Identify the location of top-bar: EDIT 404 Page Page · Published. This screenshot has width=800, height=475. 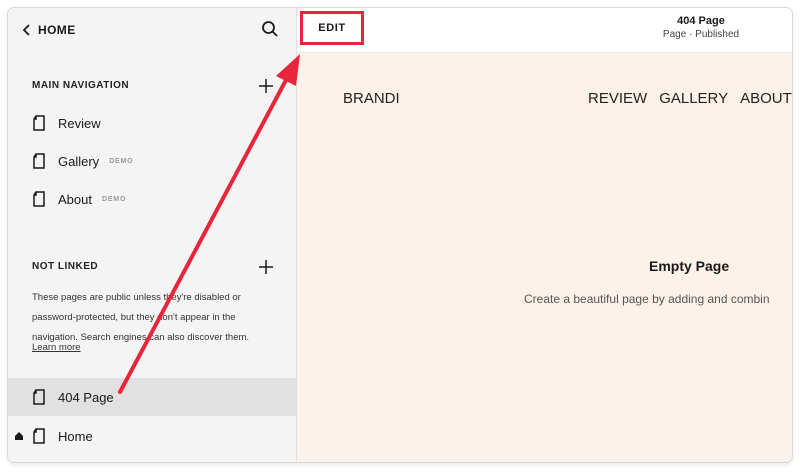
(544, 30).